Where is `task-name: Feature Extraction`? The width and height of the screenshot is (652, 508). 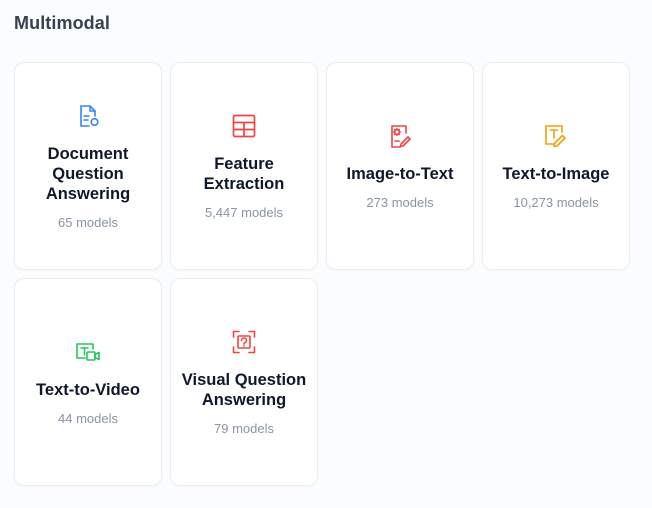
task-name: Feature Extraction is located at coordinates (244, 174).